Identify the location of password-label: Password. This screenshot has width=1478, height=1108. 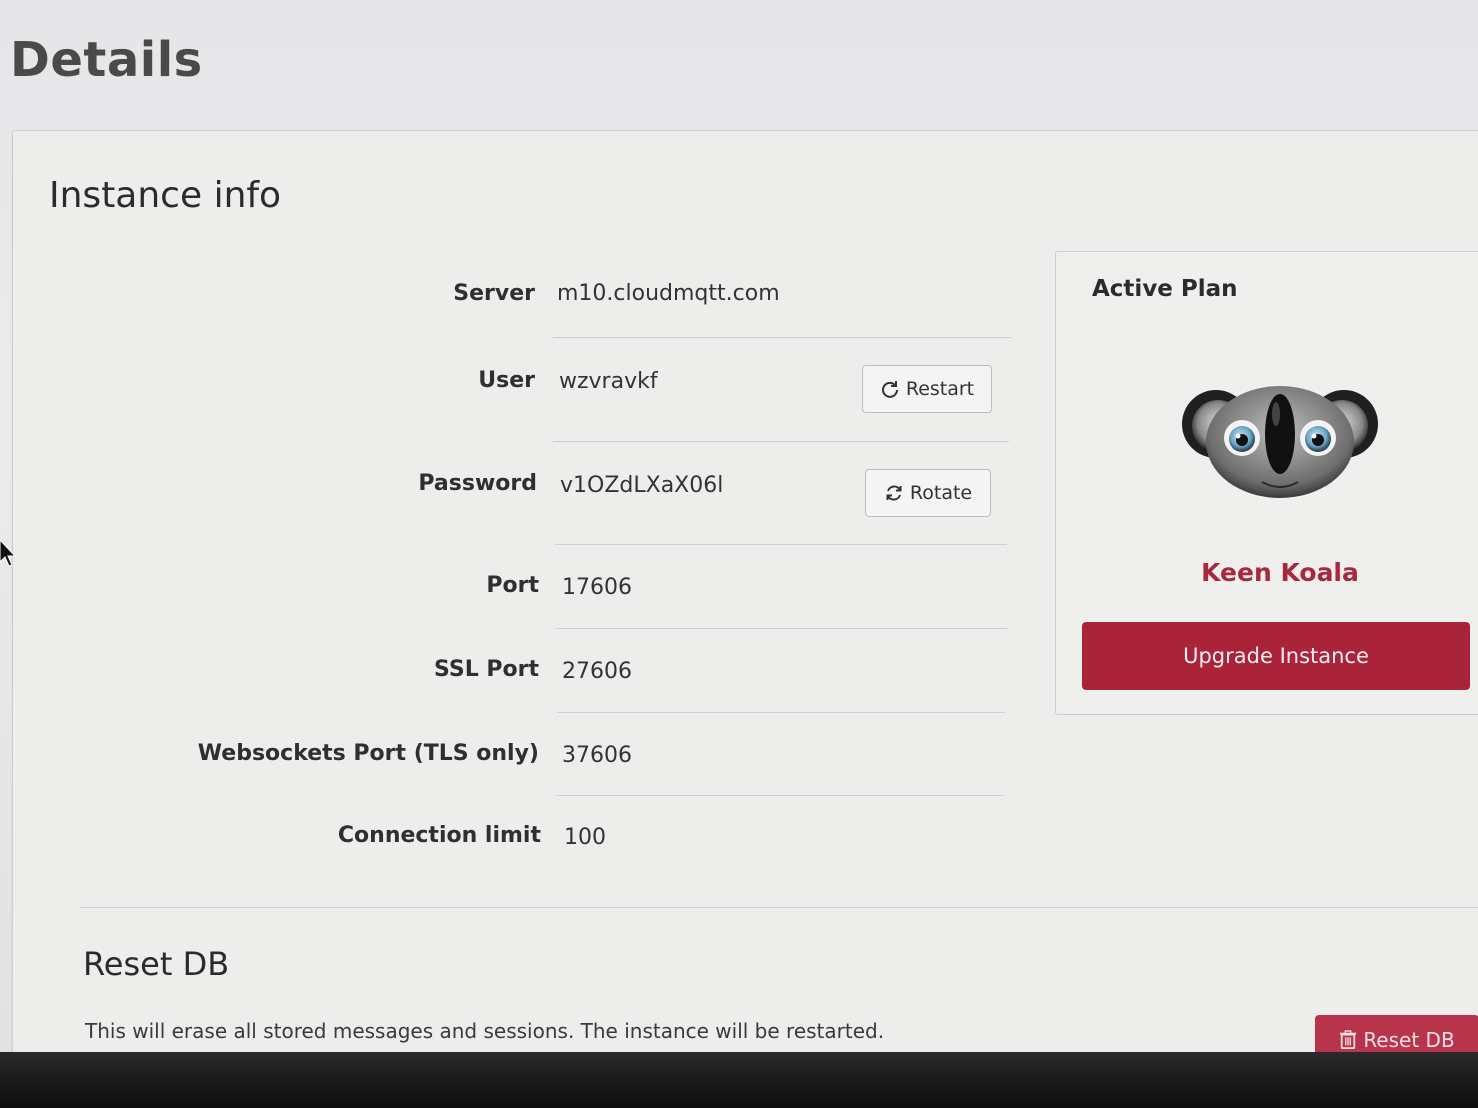
(477, 483).